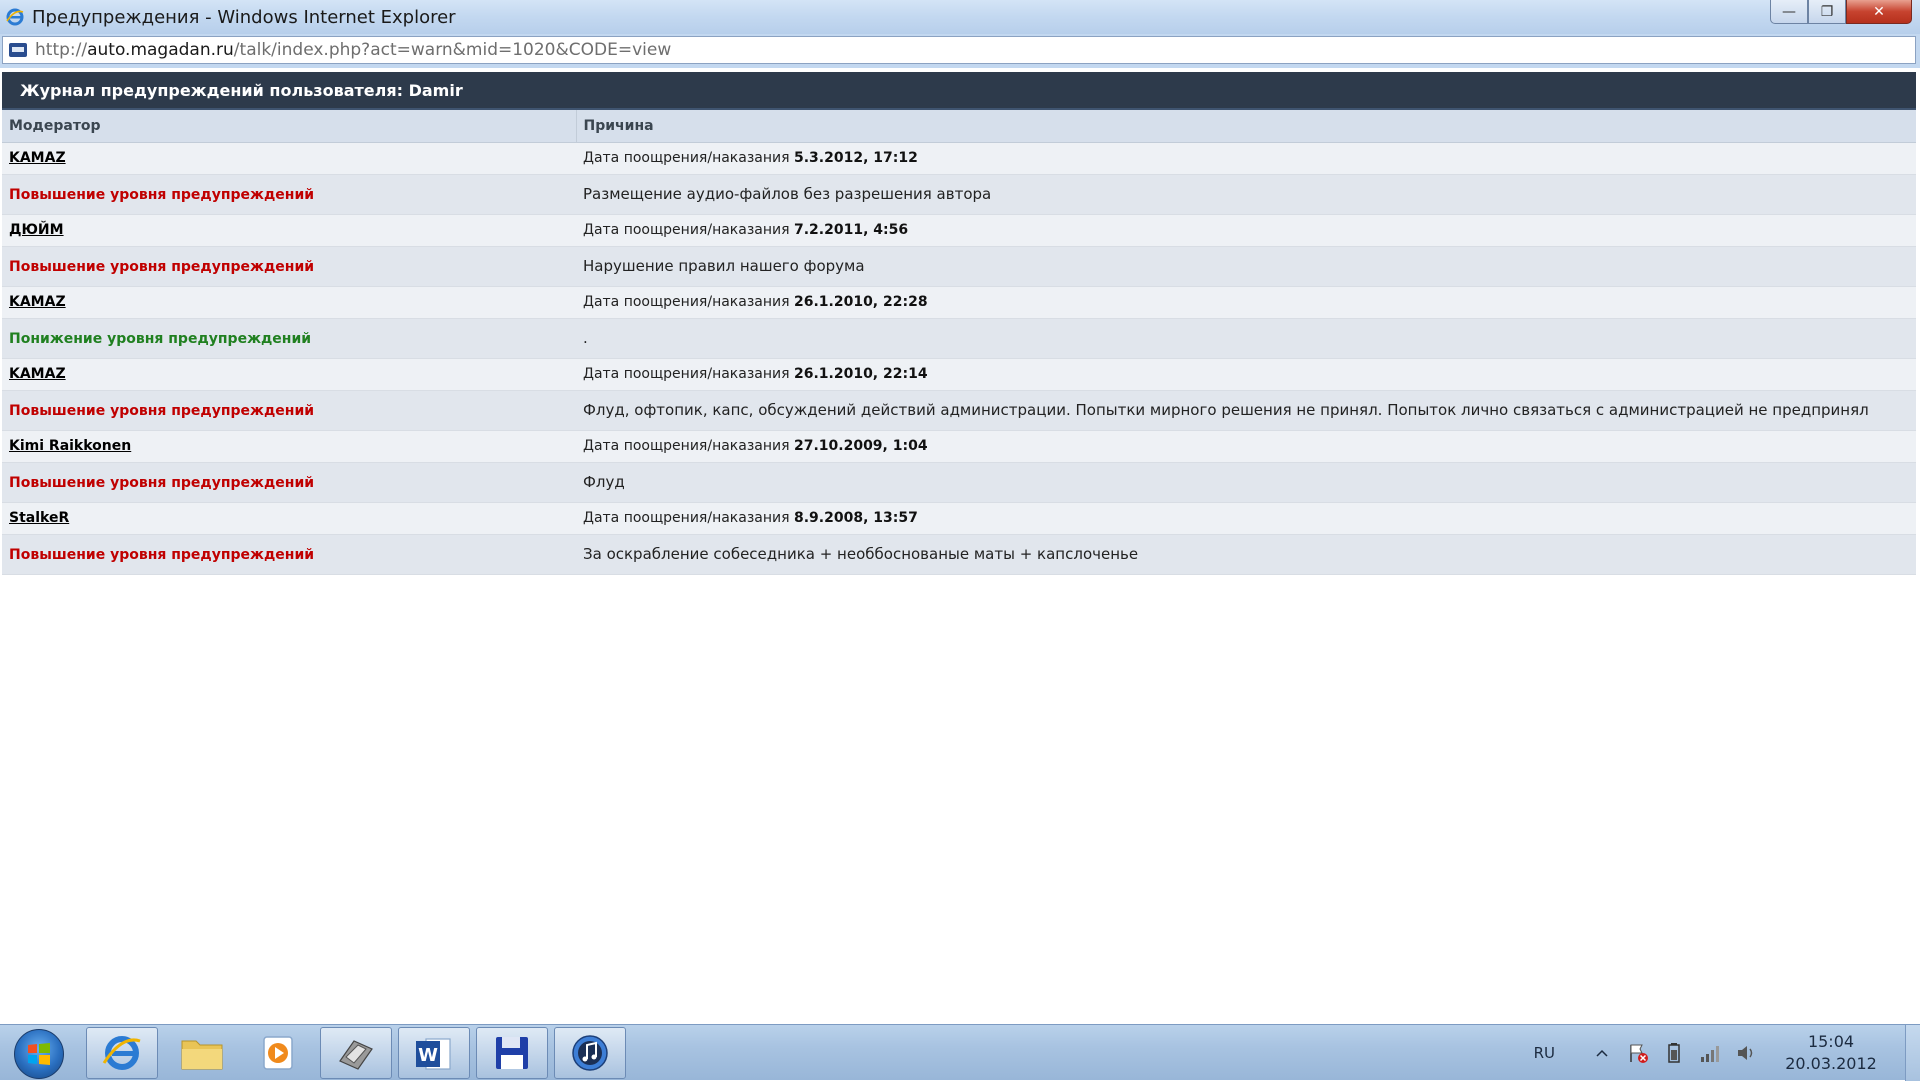 The height and width of the screenshot is (1081, 1920). What do you see at coordinates (860, 374) in the screenshot?
I see `date-value: 26.1.2010, 22:14` at bounding box center [860, 374].